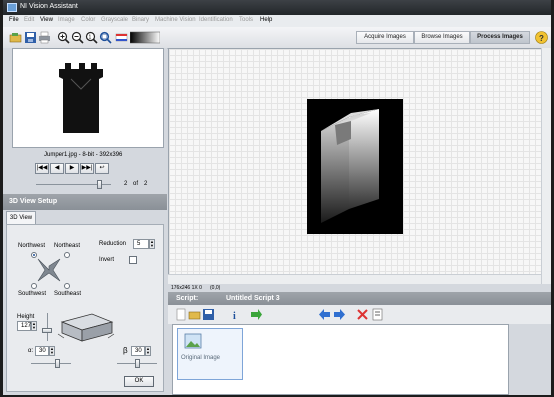 This screenshot has width=554, height=397. What do you see at coordinates (442, 37) in the screenshot?
I see `tab-browse-images: Browse Images` at bounding box center [442, 37].